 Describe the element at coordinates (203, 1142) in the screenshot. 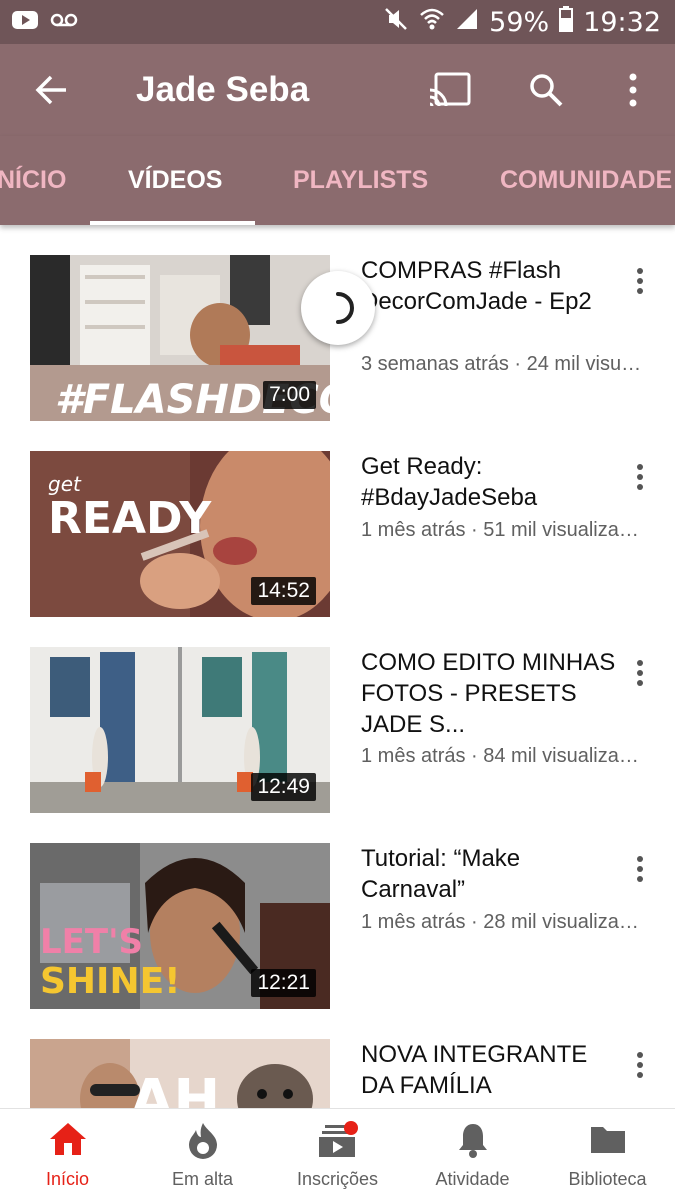

I see `flame-icon` at that location.